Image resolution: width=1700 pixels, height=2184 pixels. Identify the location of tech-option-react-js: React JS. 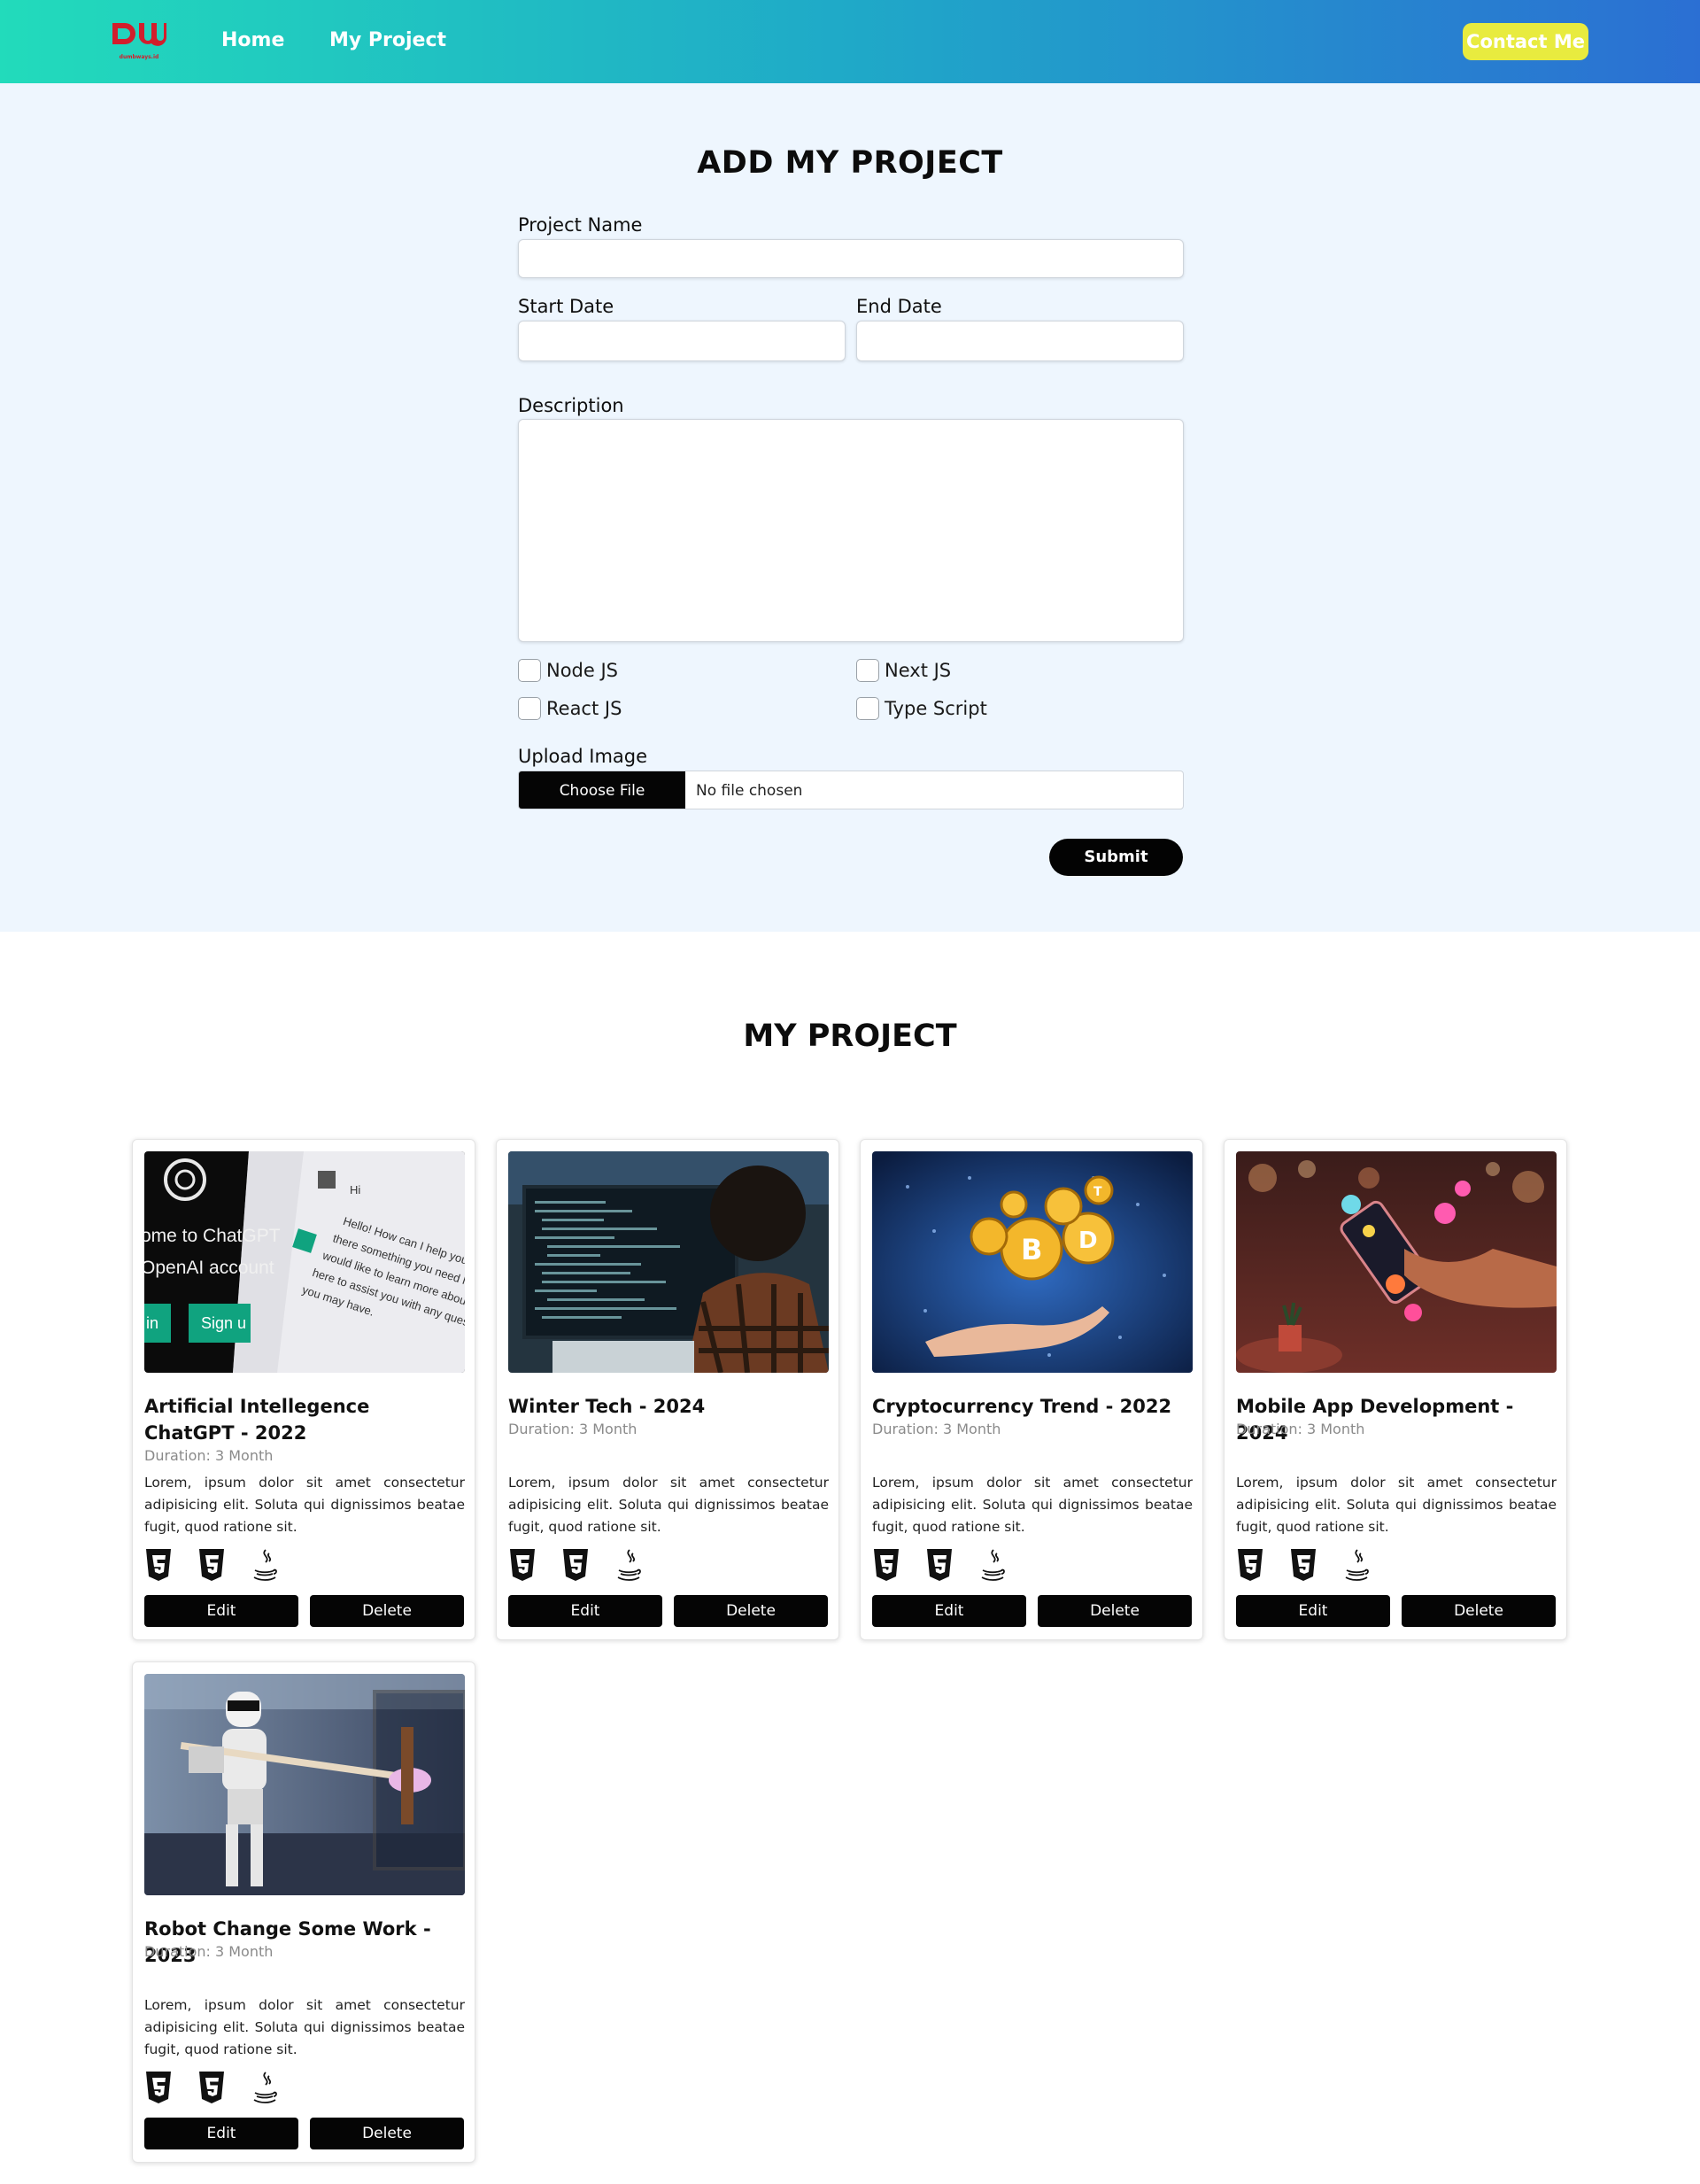
(570, 708).